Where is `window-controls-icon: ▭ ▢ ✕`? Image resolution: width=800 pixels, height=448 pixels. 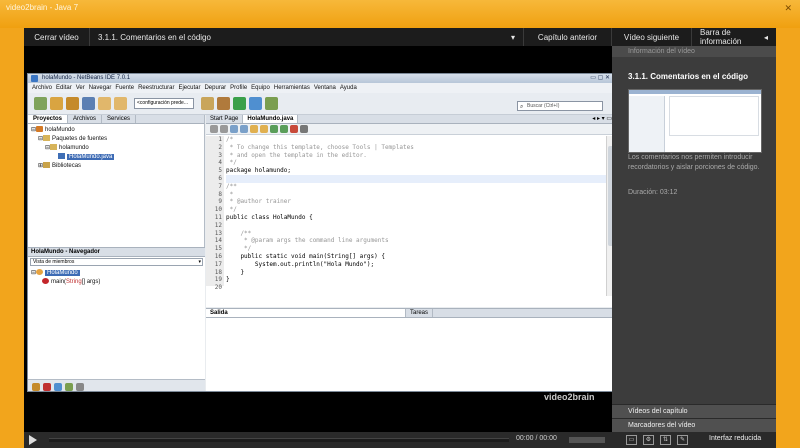 window-controls-icon: ▭ ▢ ✕ is located at coordinates (600, 78).